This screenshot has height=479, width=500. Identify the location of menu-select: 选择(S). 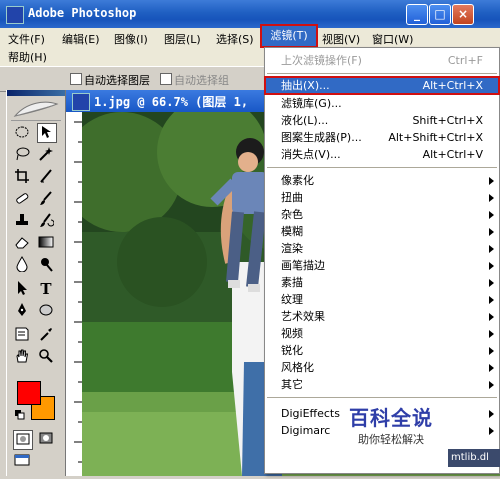
(235, 39).